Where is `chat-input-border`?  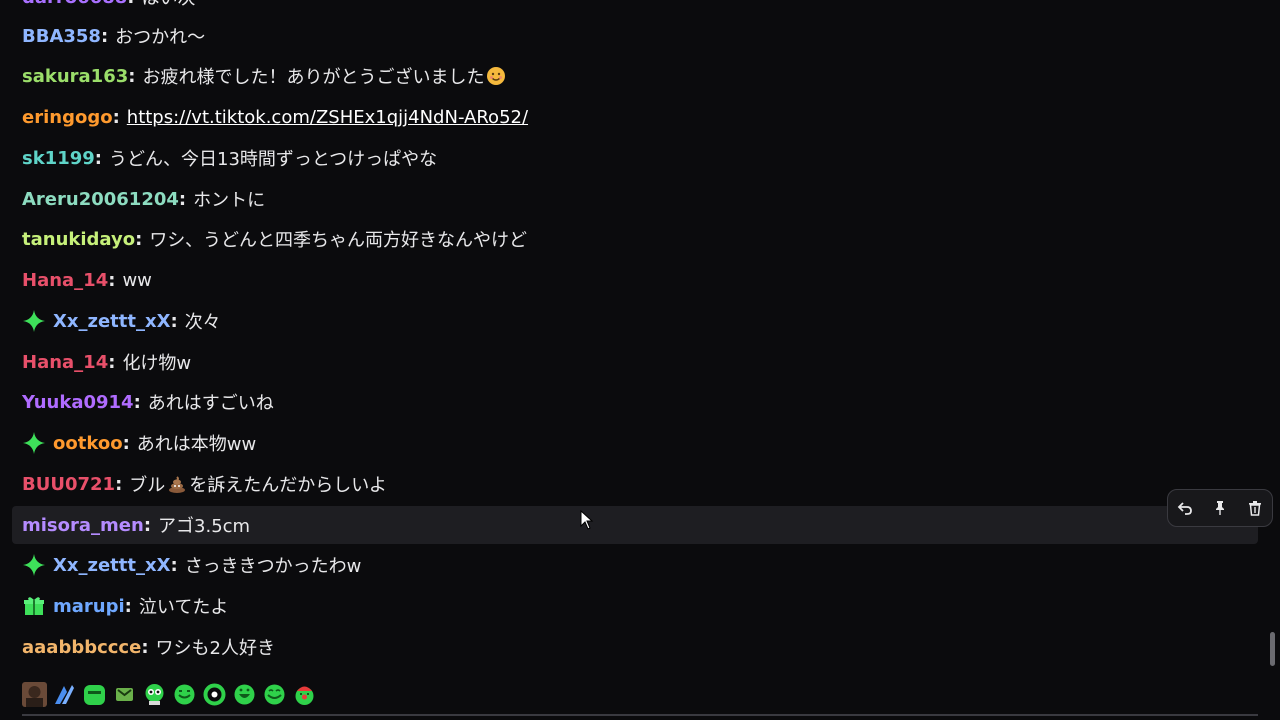 chat-input-border is located at coordinates (640, 715).